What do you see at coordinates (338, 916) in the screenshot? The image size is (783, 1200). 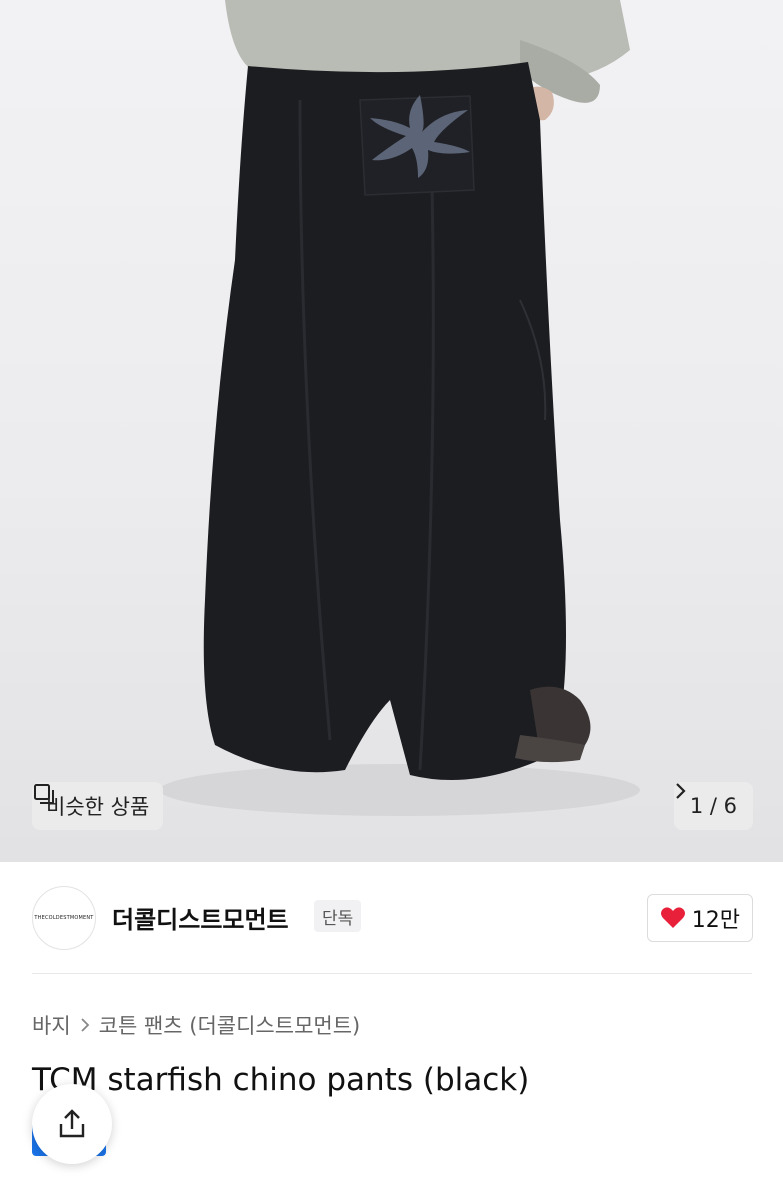 I see `exclusive-badge: 단독` at bounding box center [338, 916].